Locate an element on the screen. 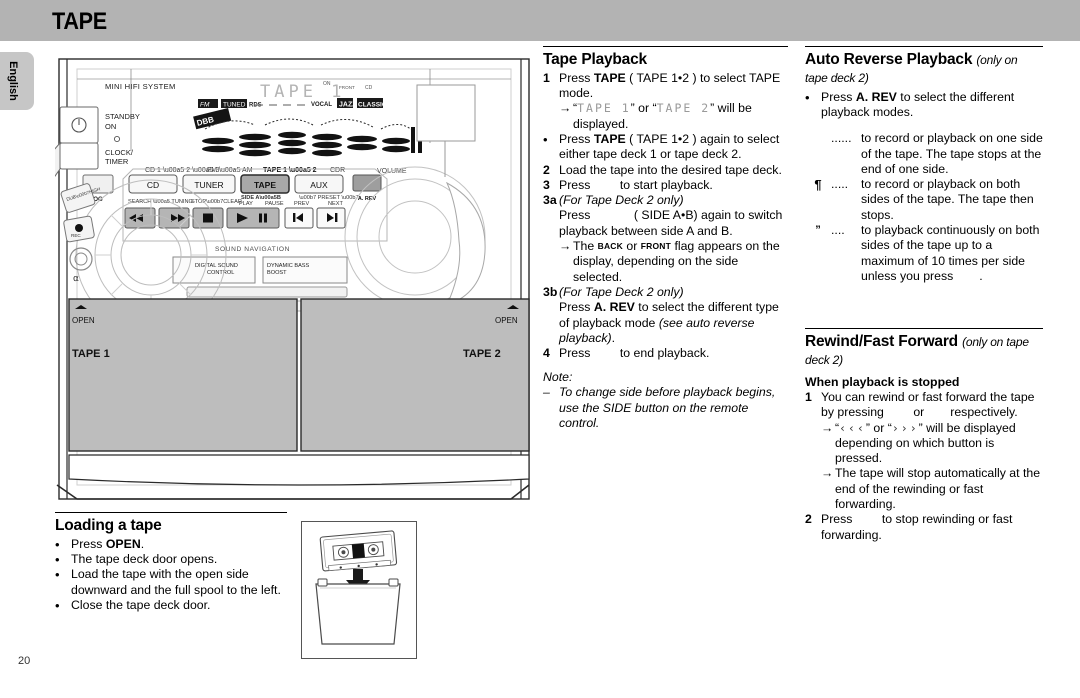 This screenshot has height=698, width=1080. rewind-ff-heading: Rewind/Fast Forward is located at coordinates (881, 341).